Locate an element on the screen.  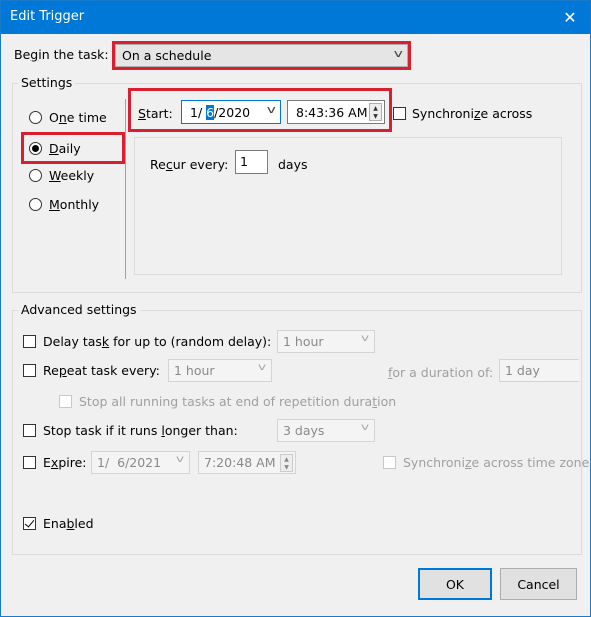
radio-daily: Daily is located at coordinates (73, 148).